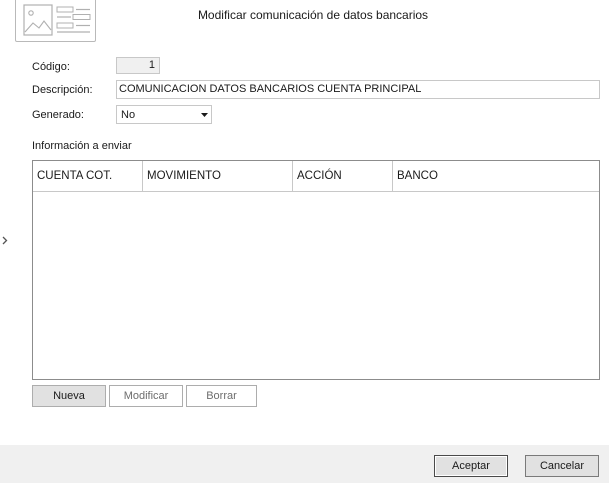  I want to click on grid-header: CUENTA COT. MOVIMIENTO ACCIÓN BANCO, so click(316, 176).